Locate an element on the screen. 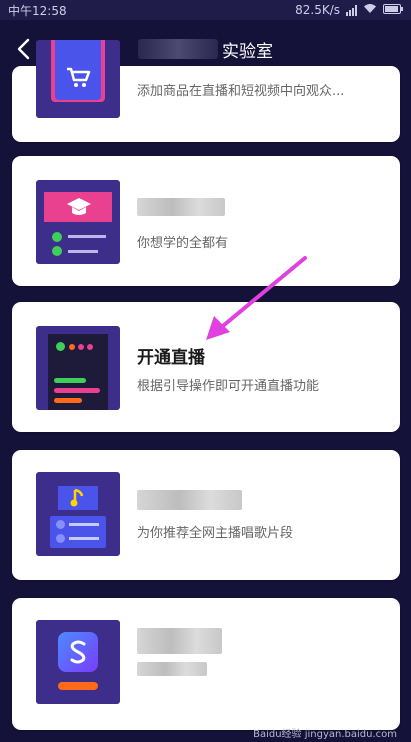 The width and height of the screenshot is (411, 742). title-blurred-region is located at coordinates (178, 49).